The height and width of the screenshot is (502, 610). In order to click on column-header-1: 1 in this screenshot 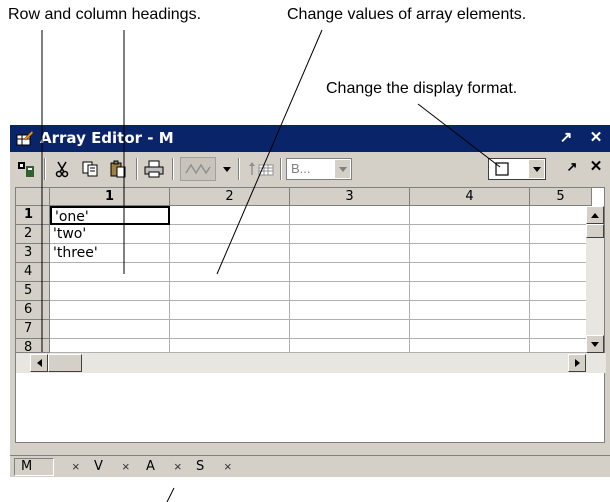, I will do `click(110, 197)`.